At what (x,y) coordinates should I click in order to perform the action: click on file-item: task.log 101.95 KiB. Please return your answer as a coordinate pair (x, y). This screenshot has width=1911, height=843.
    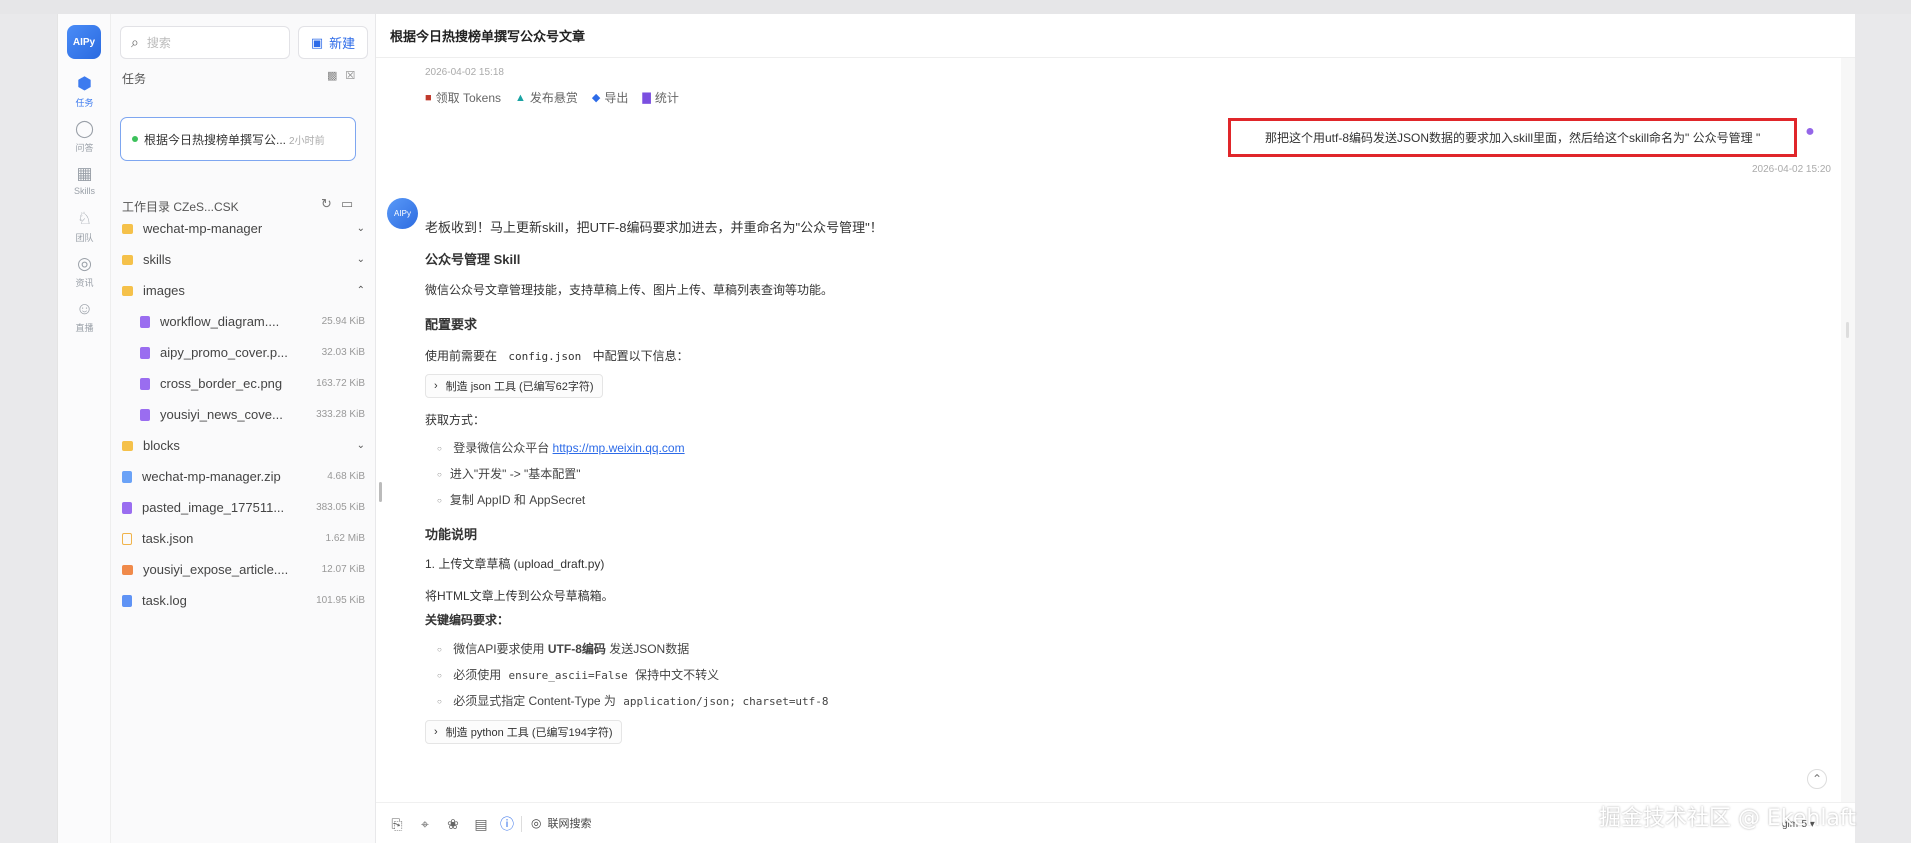
    Looking at the image, I should click on (243, 600).